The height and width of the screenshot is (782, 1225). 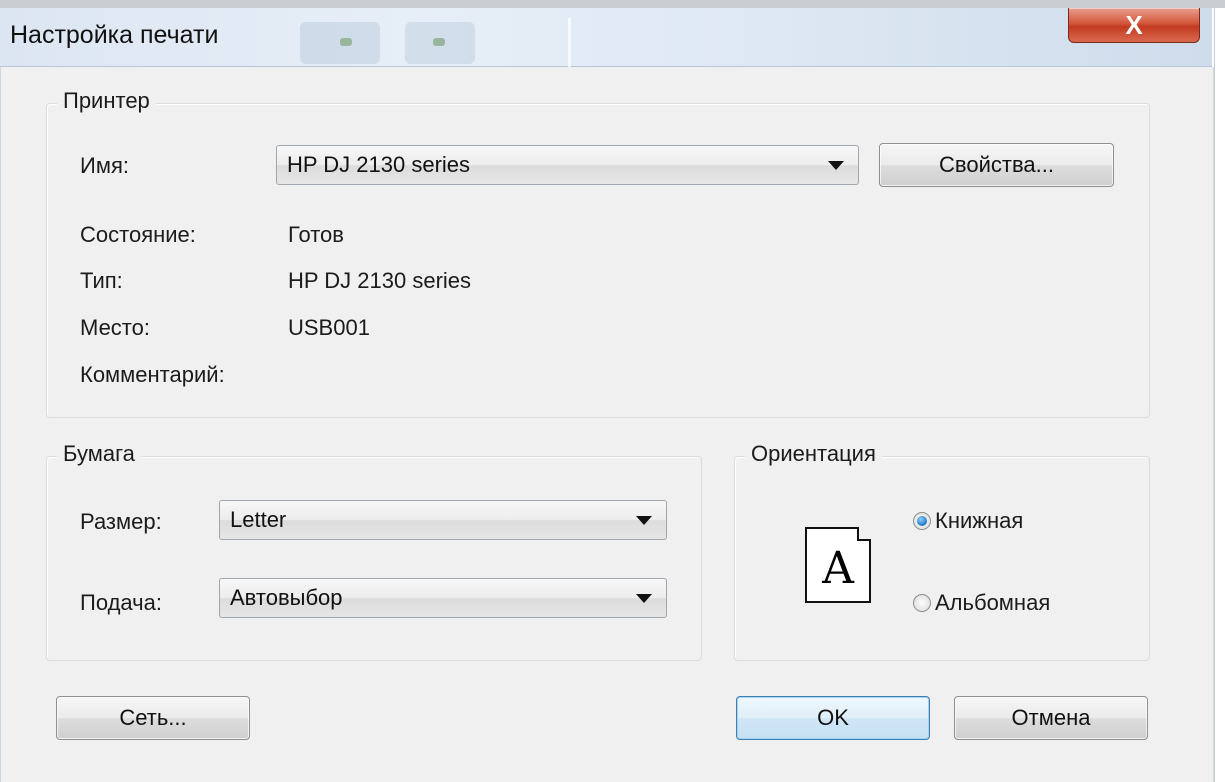 I want to click on close-button: X, so click(x=1134, y=25).